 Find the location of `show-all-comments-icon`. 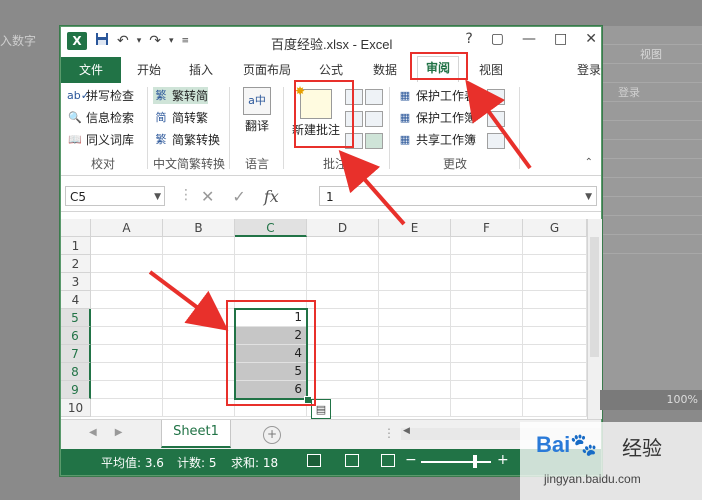

show-all-comments-icon is located at coordinates (374, 119).